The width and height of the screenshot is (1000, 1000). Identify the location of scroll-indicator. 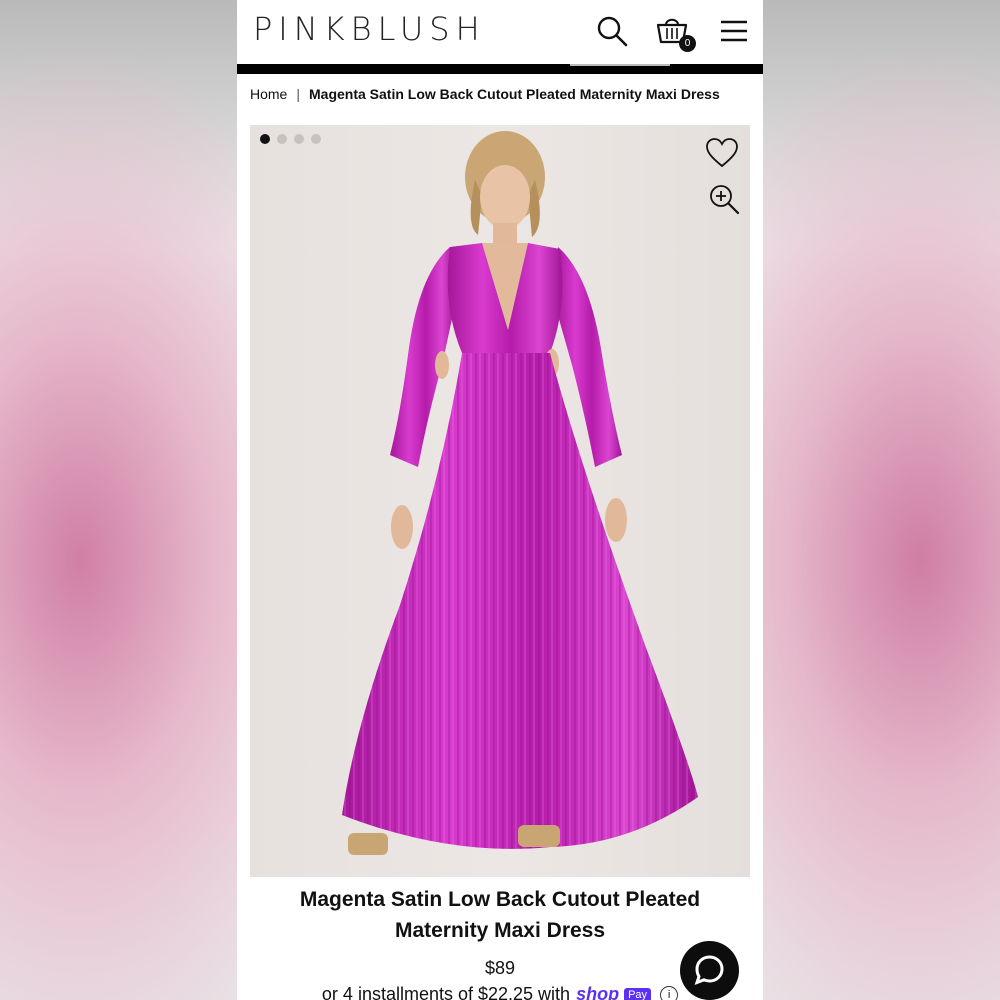
(620, 65).